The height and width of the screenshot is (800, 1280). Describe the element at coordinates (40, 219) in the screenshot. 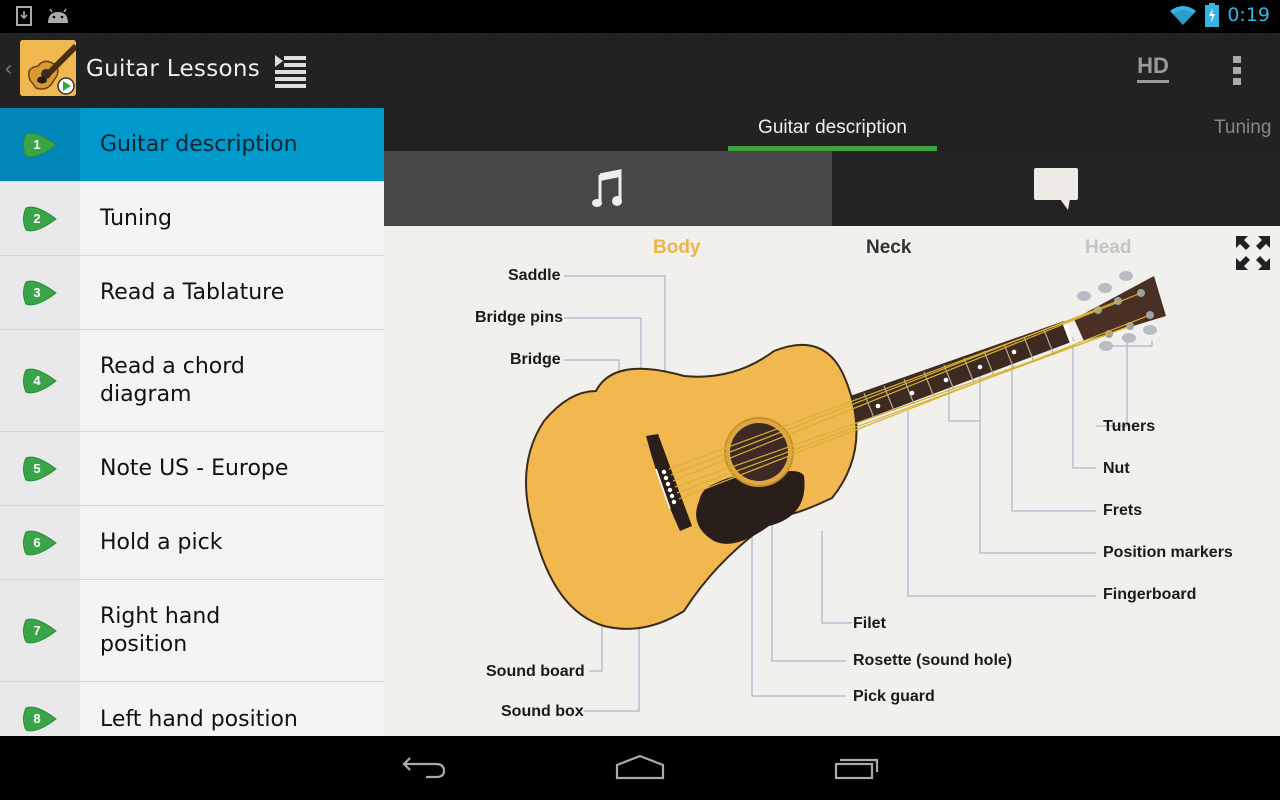

I see `lesson-number-badge: 2` at that location.